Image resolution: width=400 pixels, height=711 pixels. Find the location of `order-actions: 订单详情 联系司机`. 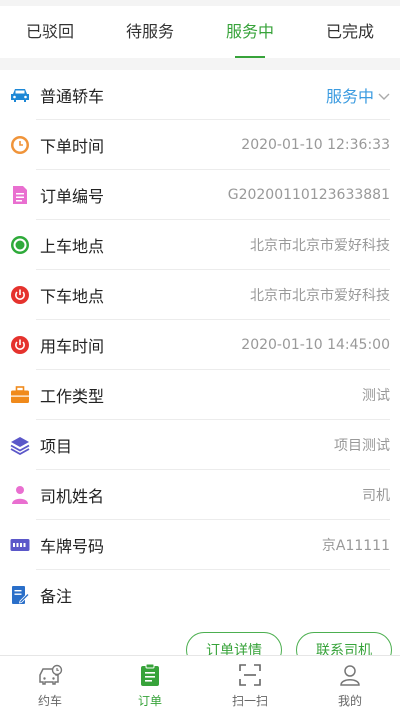

order-actions: 订单详情 联系司机 is located at coordinates (200, 644).